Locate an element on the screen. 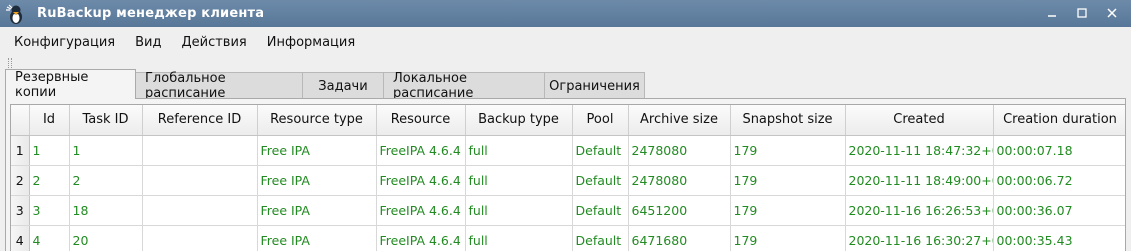  menu-information: Информация is located at coordinates (311, 42).